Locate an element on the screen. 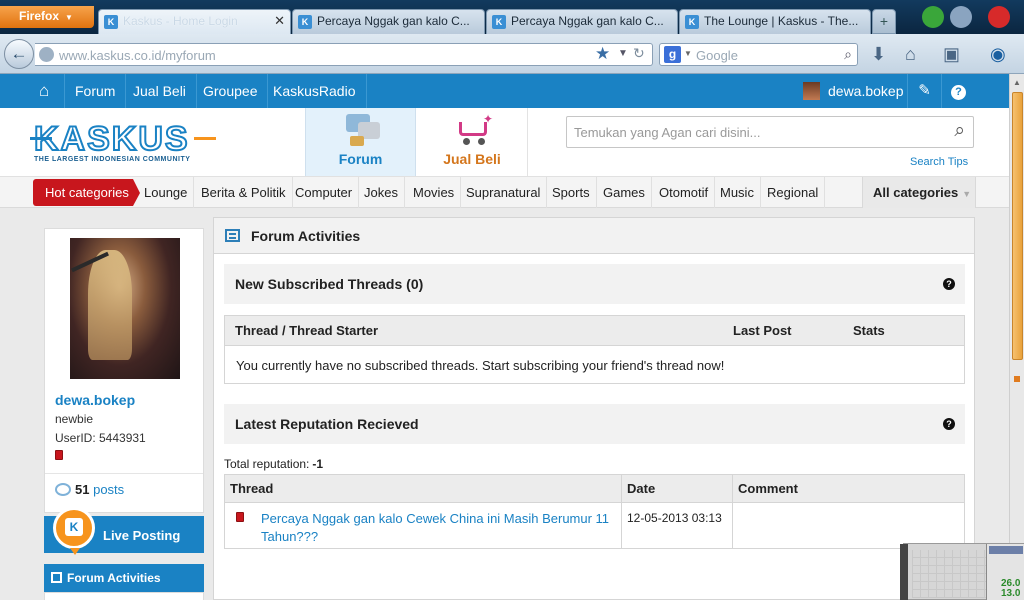  page-scrollbar: ▲ is located at coordinates (1016, 337).